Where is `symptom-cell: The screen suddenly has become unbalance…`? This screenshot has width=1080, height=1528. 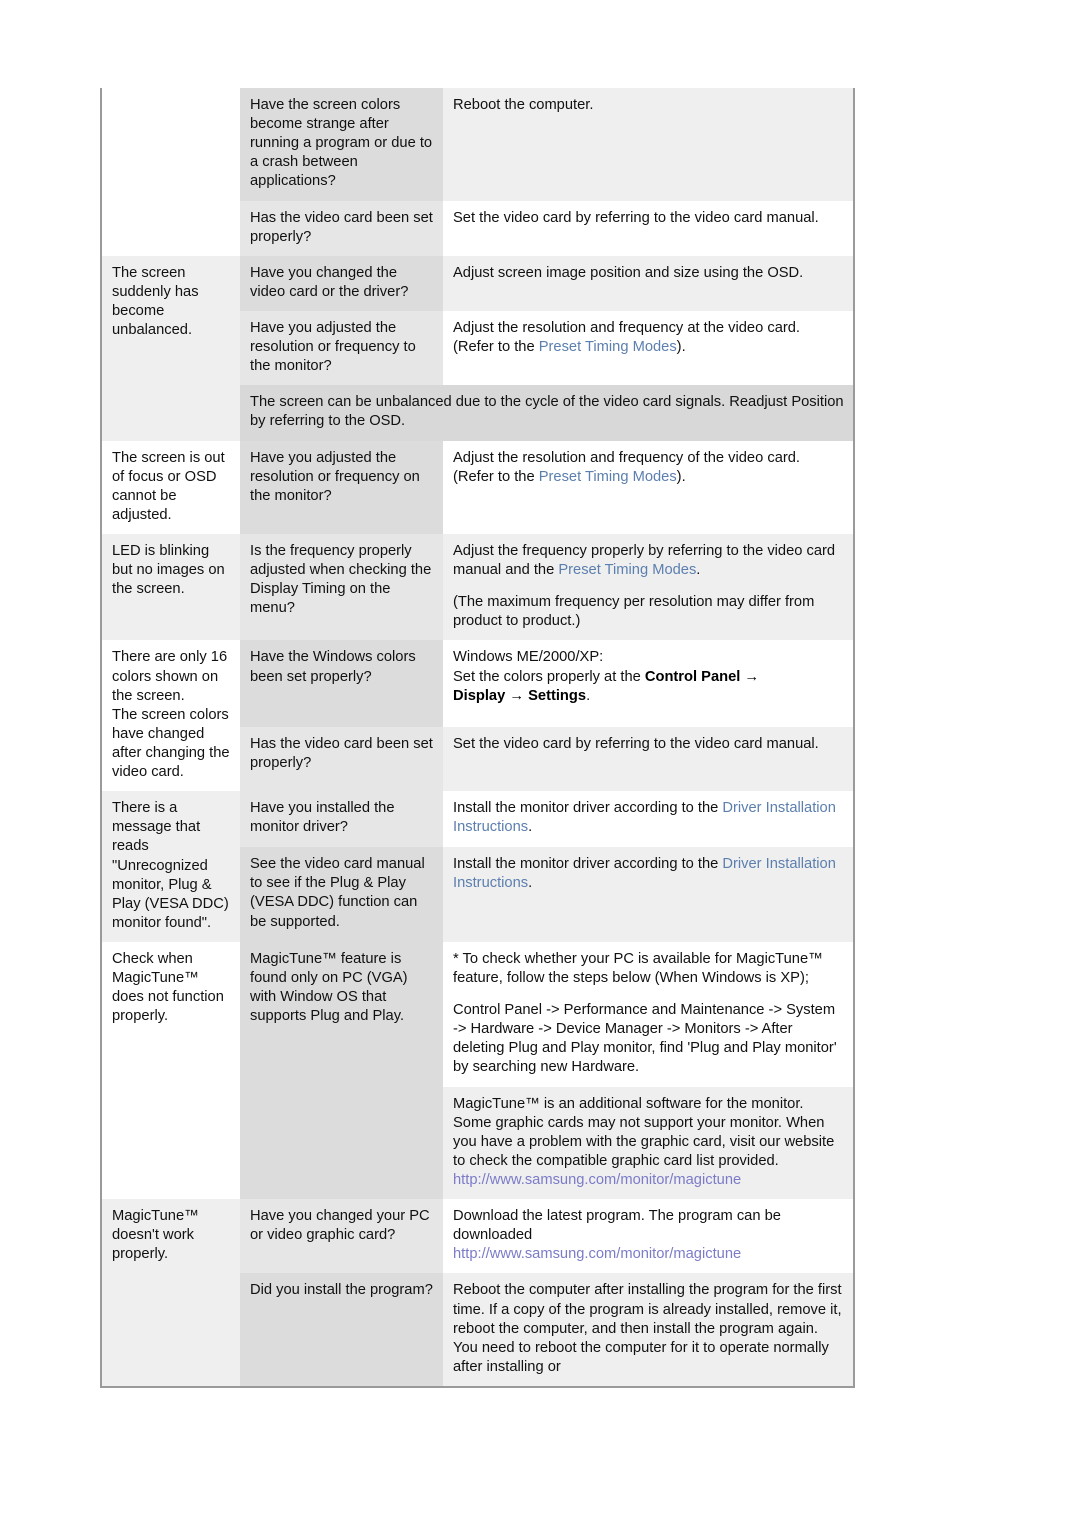 symptom-cell: The screen suddenly has become unbalance… is located at coordinates (171, 348).